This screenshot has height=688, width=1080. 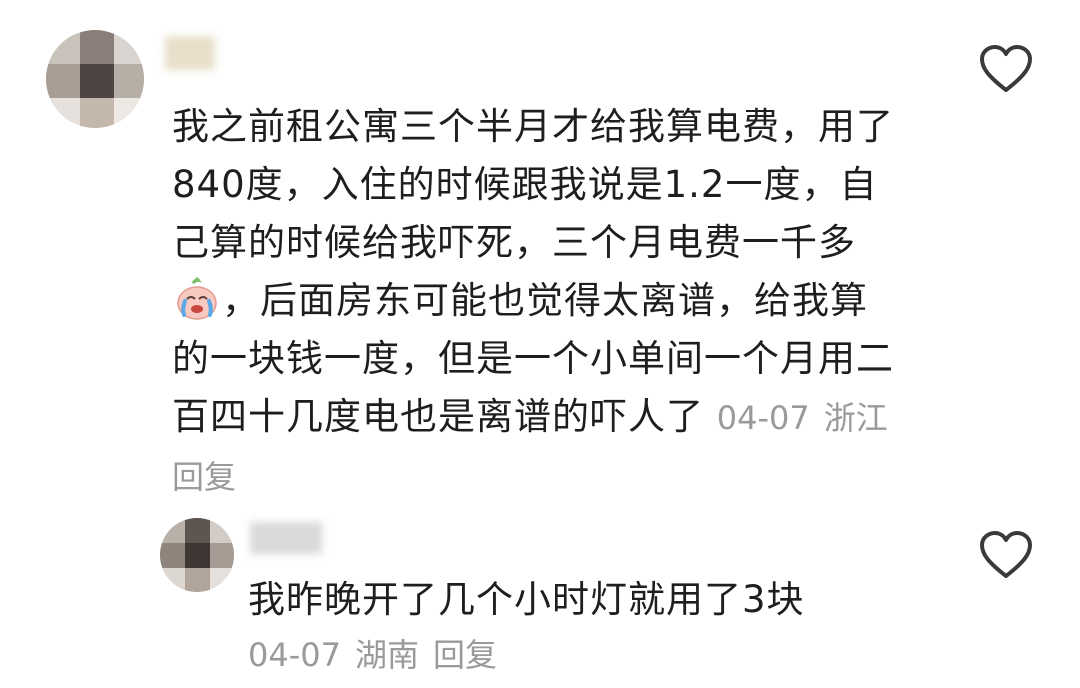 What do you see at coordinates (855, 418) in the screenshot?
I see `comment-location: 浙江` at bounding box center [855, 418].